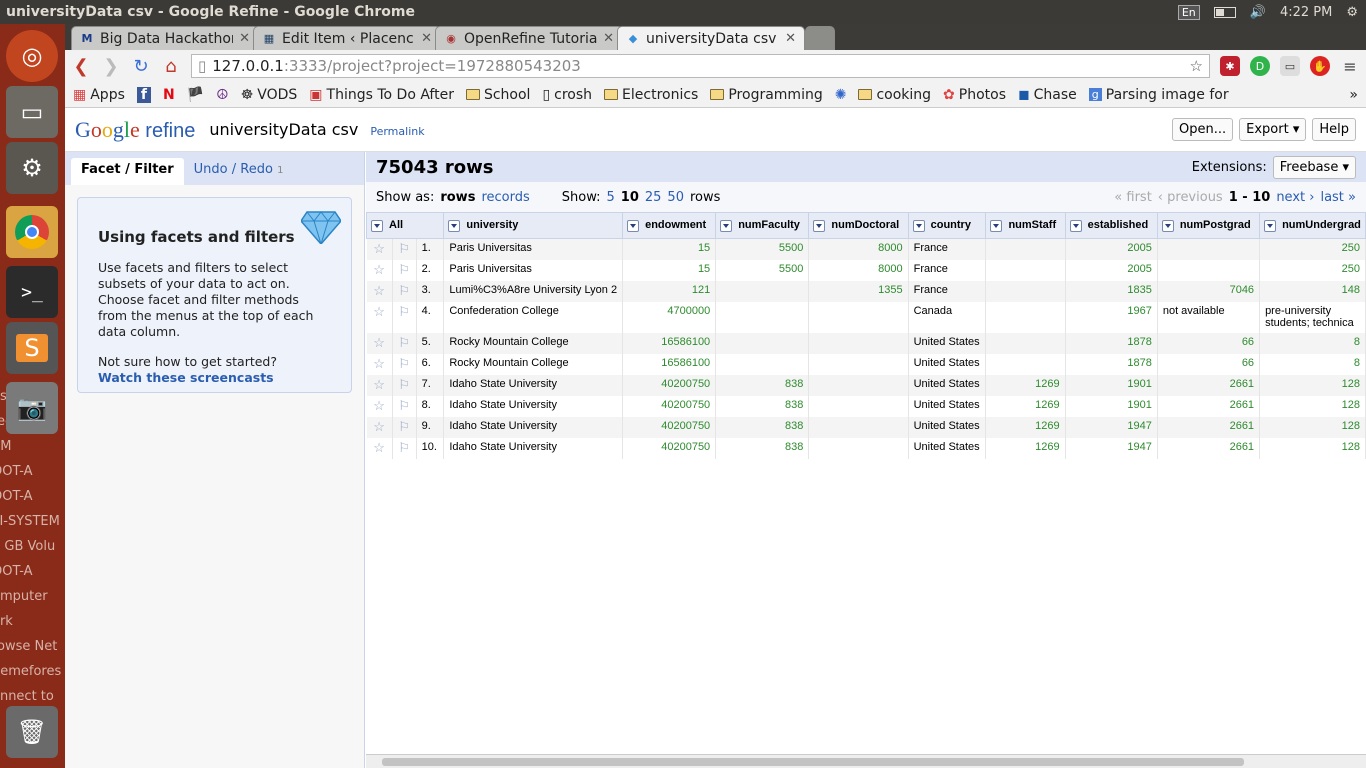  What do you see at coordinates (32, 112) in the screenshot?
I see `files-icon: ▭` at bounding box center [32, 112].